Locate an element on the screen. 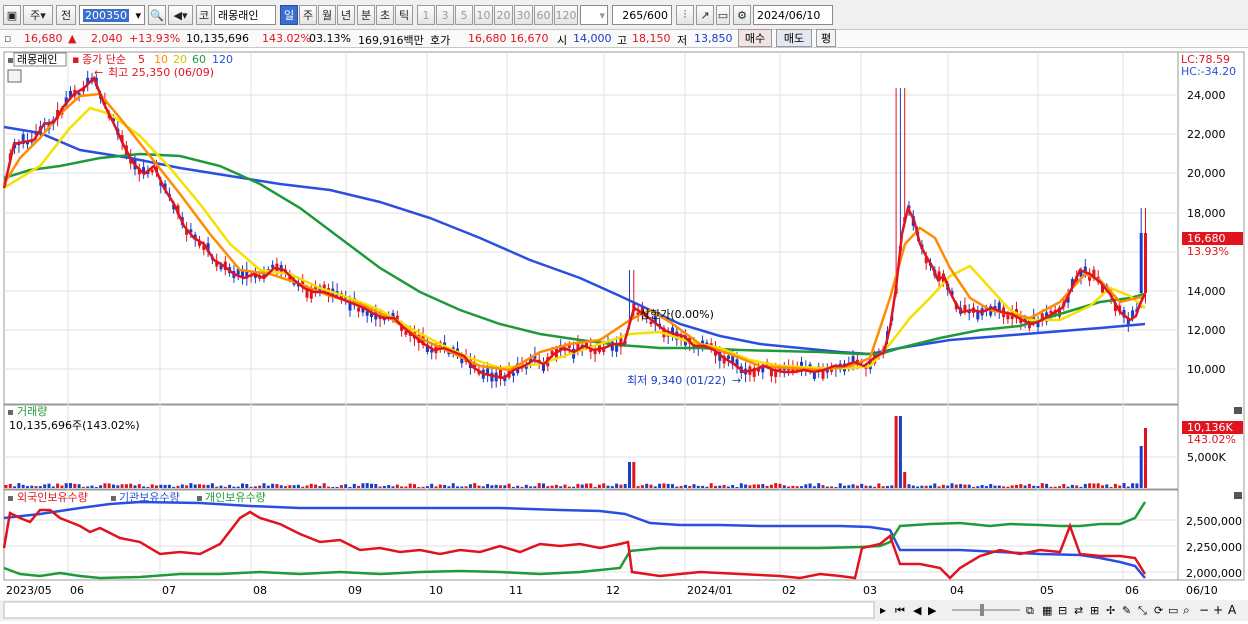 The height and width of the screenshot is (624, 1248). count-value: 265 is located at coordinates (633, 15).